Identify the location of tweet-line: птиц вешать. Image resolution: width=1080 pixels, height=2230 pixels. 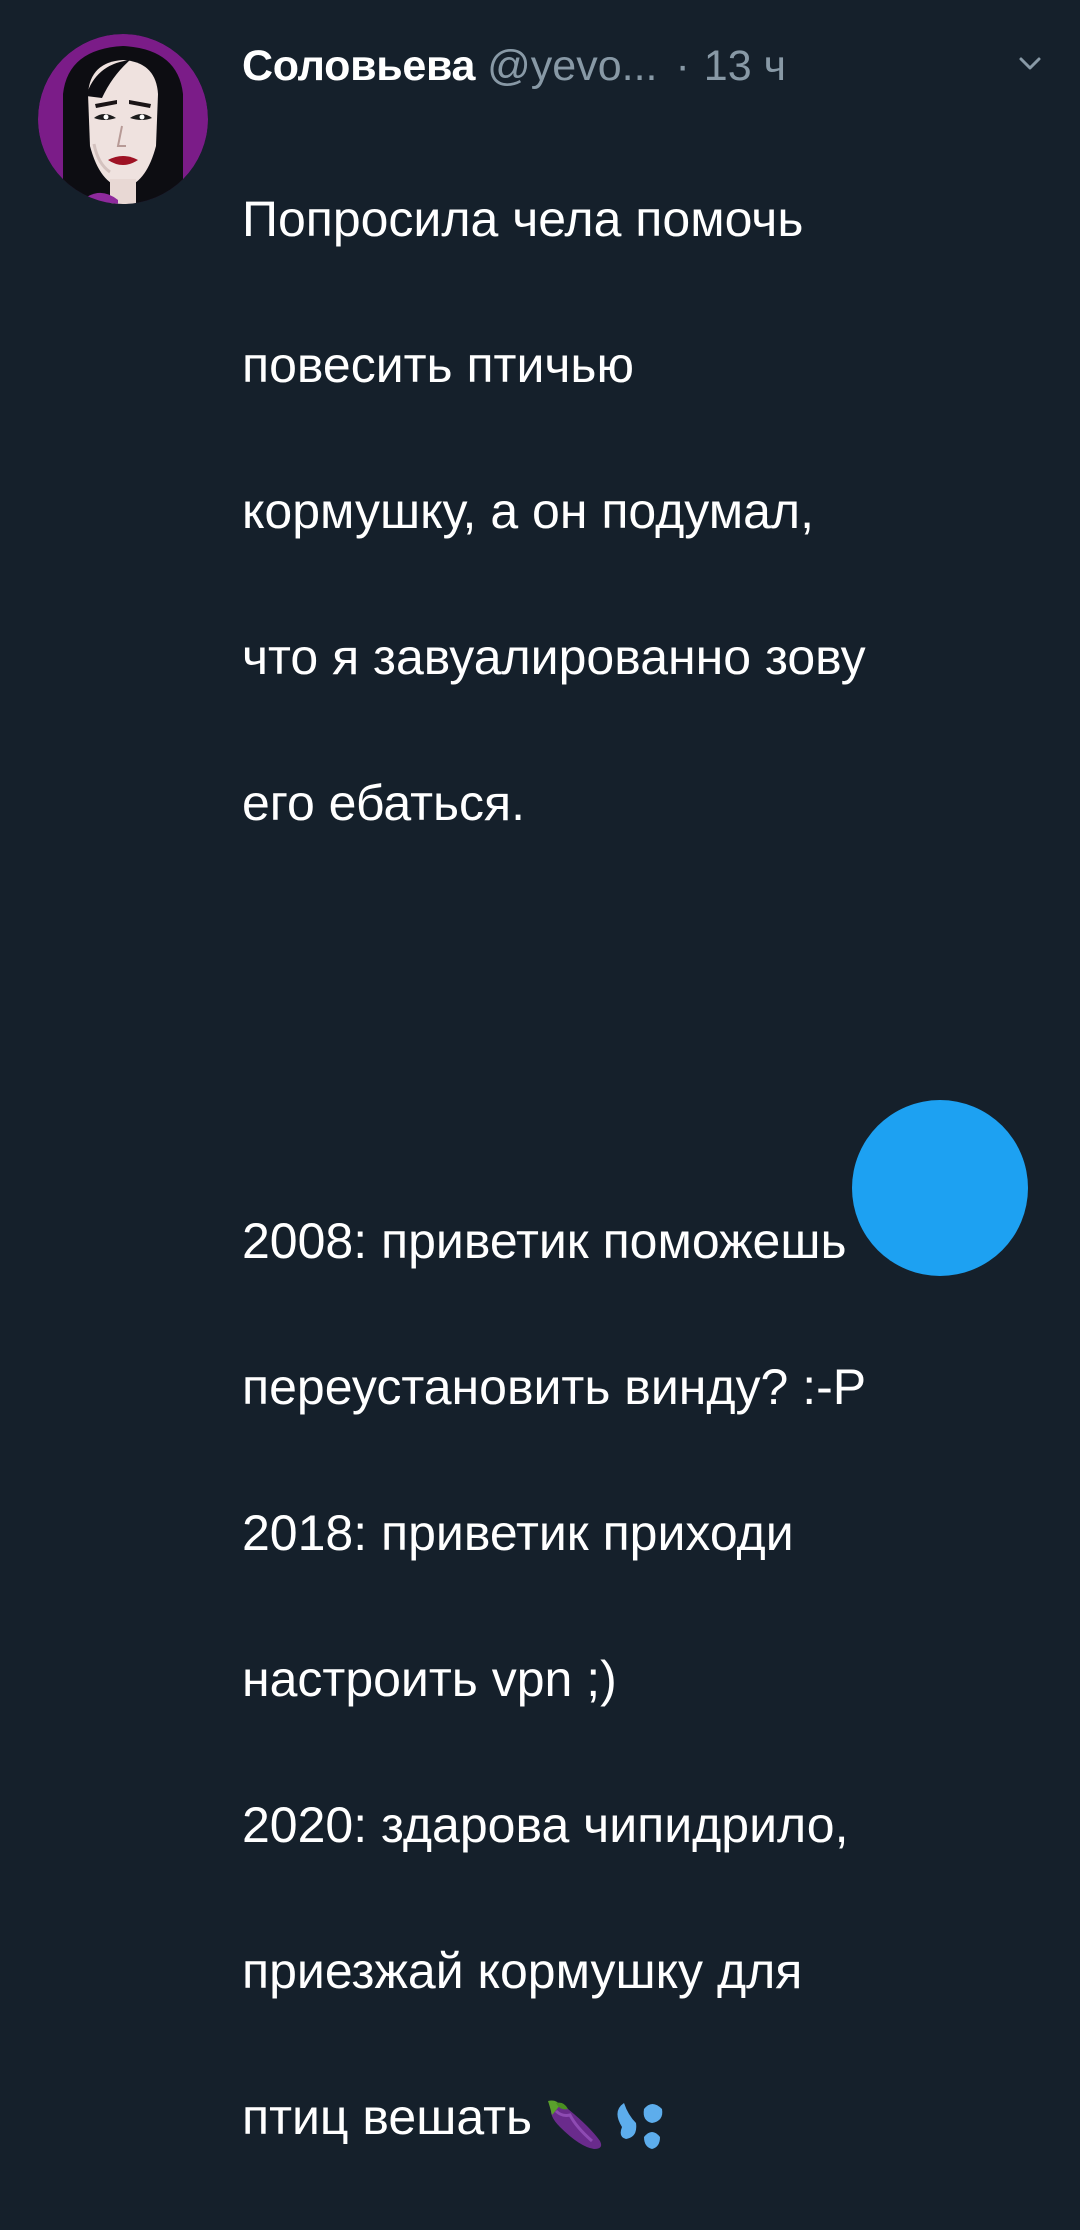
(387, 2117).